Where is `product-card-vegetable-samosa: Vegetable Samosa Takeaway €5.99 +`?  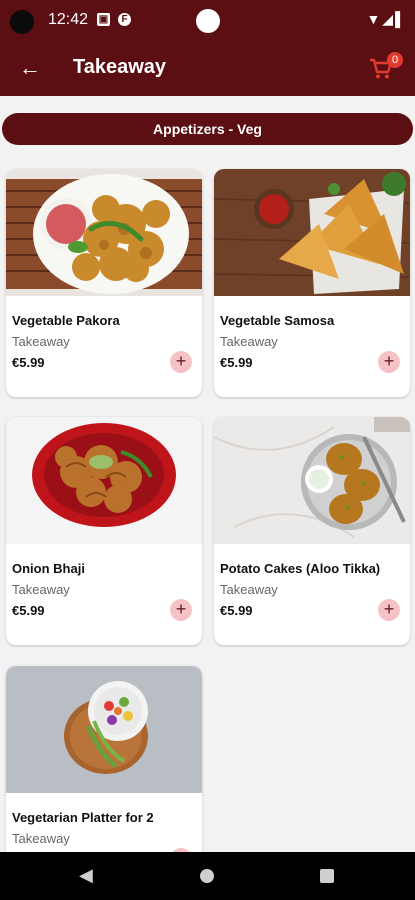 product-card-vegetable-samosa: Vegetable Samosa Takeaway €5.99 + is located at coordinates (312, 283).